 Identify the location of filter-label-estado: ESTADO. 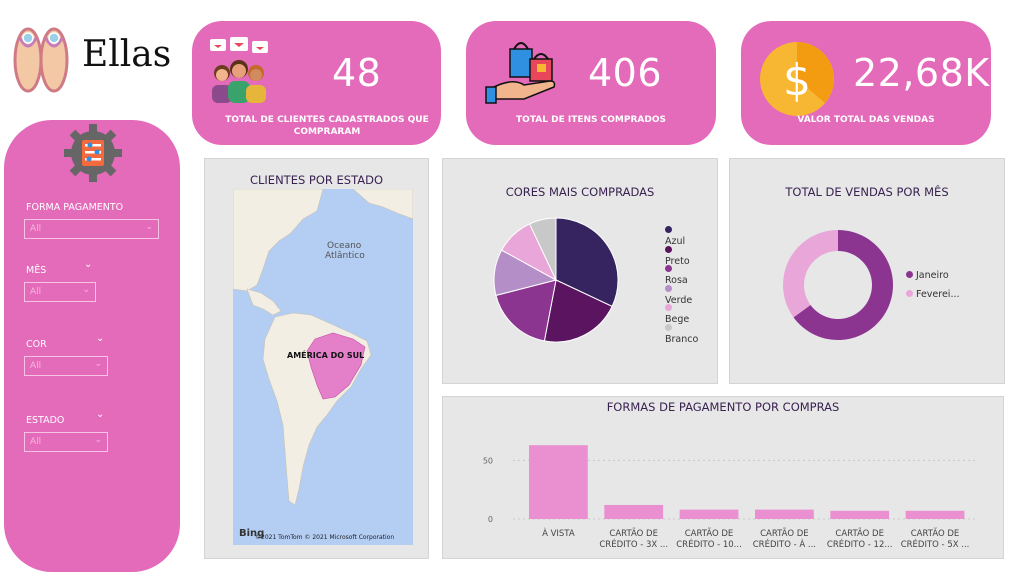
(45, 420).